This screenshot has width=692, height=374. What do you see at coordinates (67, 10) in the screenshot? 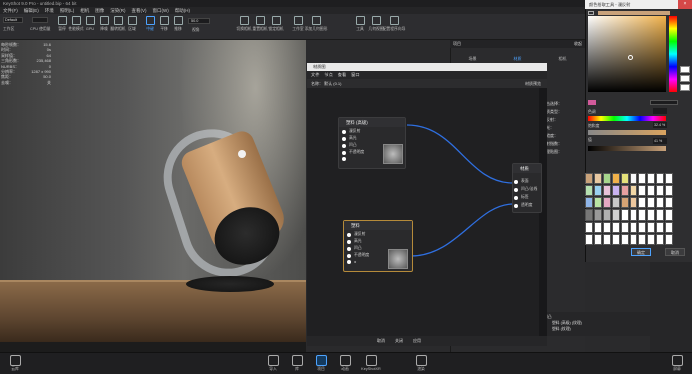
I see `menu-lighting: 照明(L)` at bounding box center [67, 10].